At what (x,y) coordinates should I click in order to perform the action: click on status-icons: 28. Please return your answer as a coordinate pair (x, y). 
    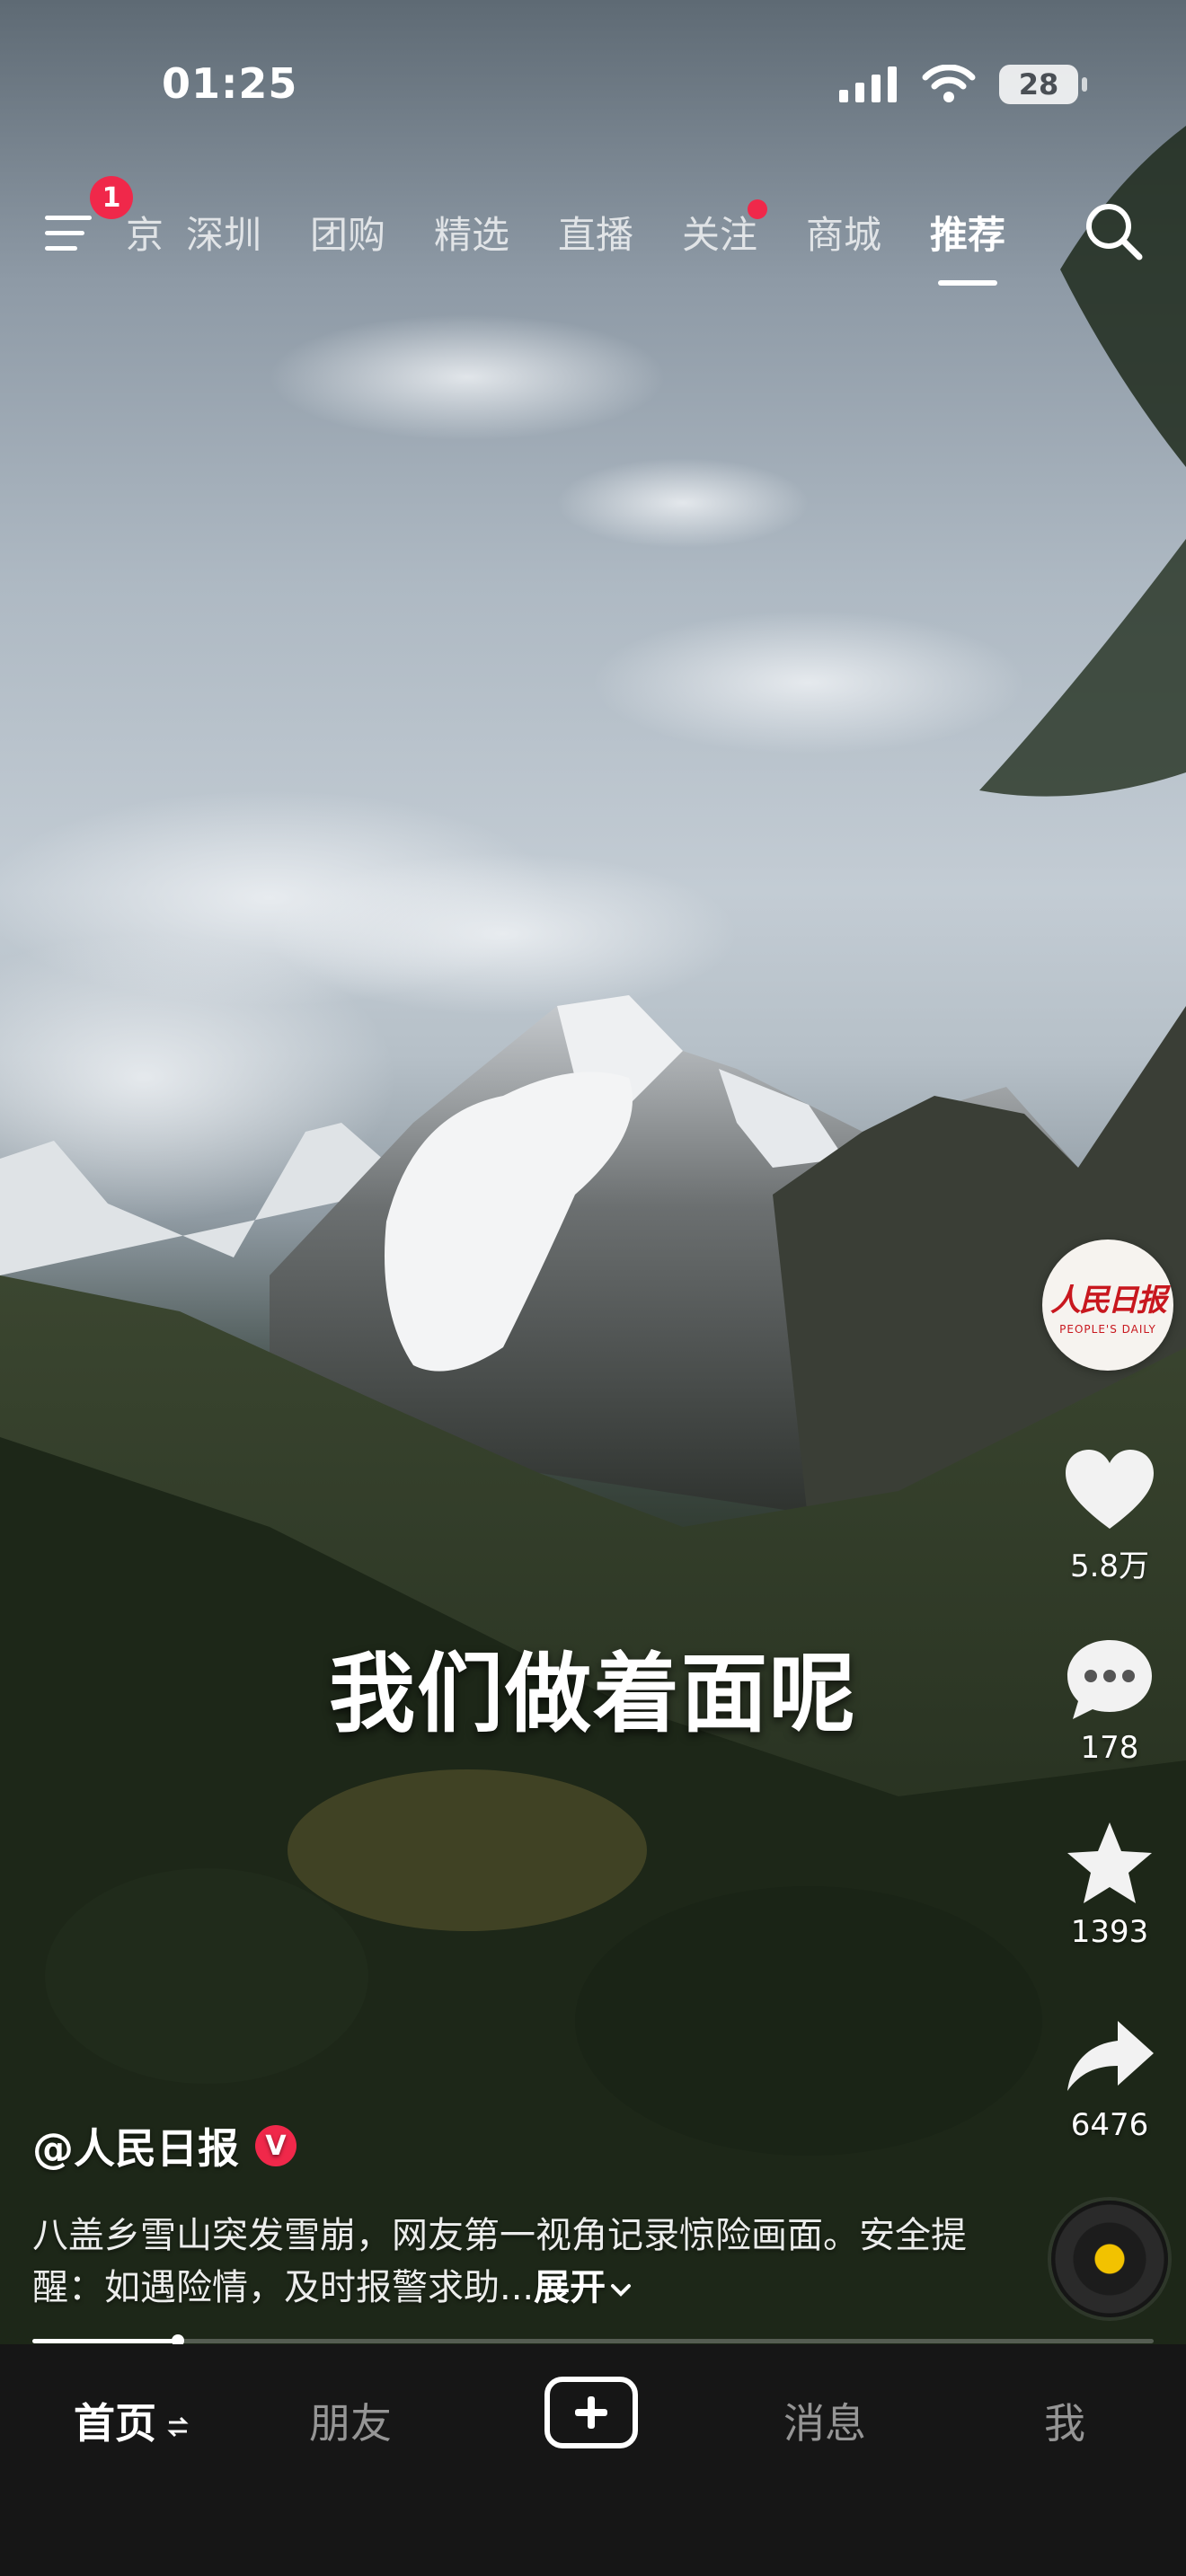
    Looking at the image, I should click on (963, 84).